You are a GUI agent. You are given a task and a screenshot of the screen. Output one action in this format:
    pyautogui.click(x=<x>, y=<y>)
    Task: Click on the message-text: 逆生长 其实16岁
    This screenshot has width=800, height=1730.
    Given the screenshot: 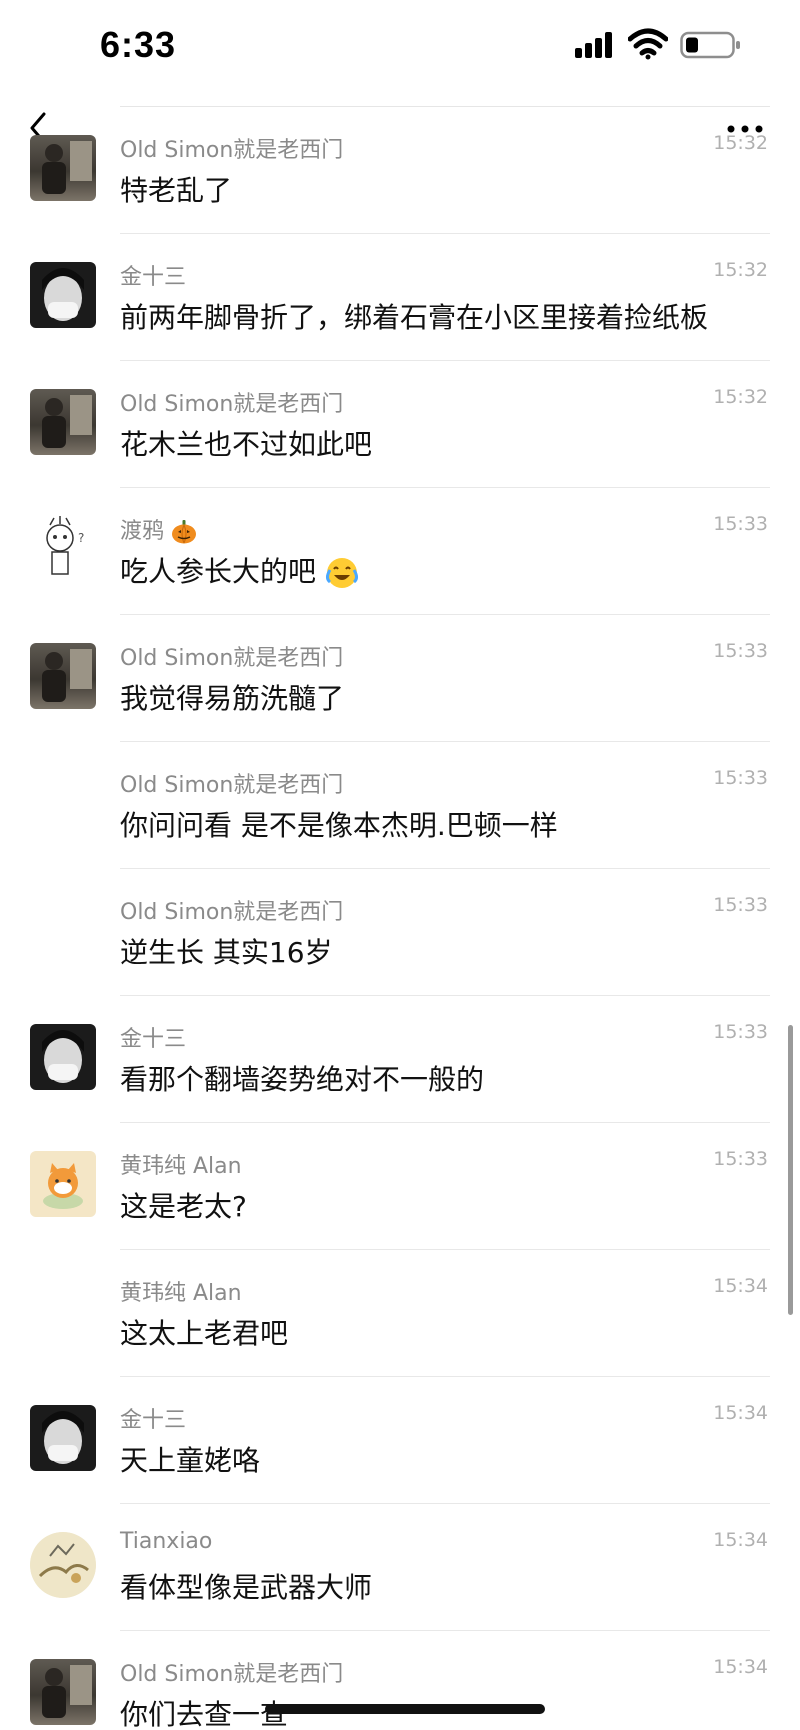 What is the action you would take?
    pyautogui.click(x=226, y=952)
    